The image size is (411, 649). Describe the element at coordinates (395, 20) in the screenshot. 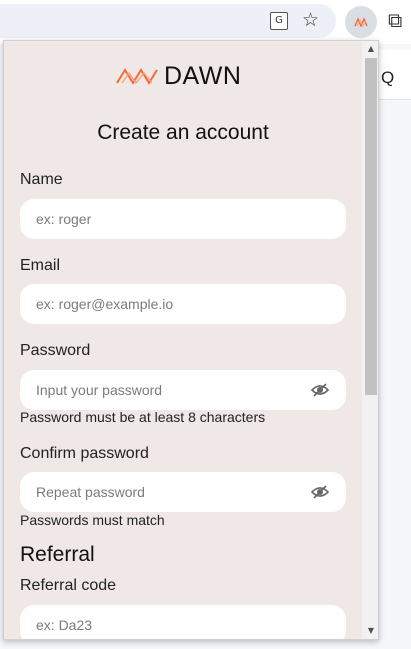

I see `extensions-puzzle-icon: ⧉` at that location.